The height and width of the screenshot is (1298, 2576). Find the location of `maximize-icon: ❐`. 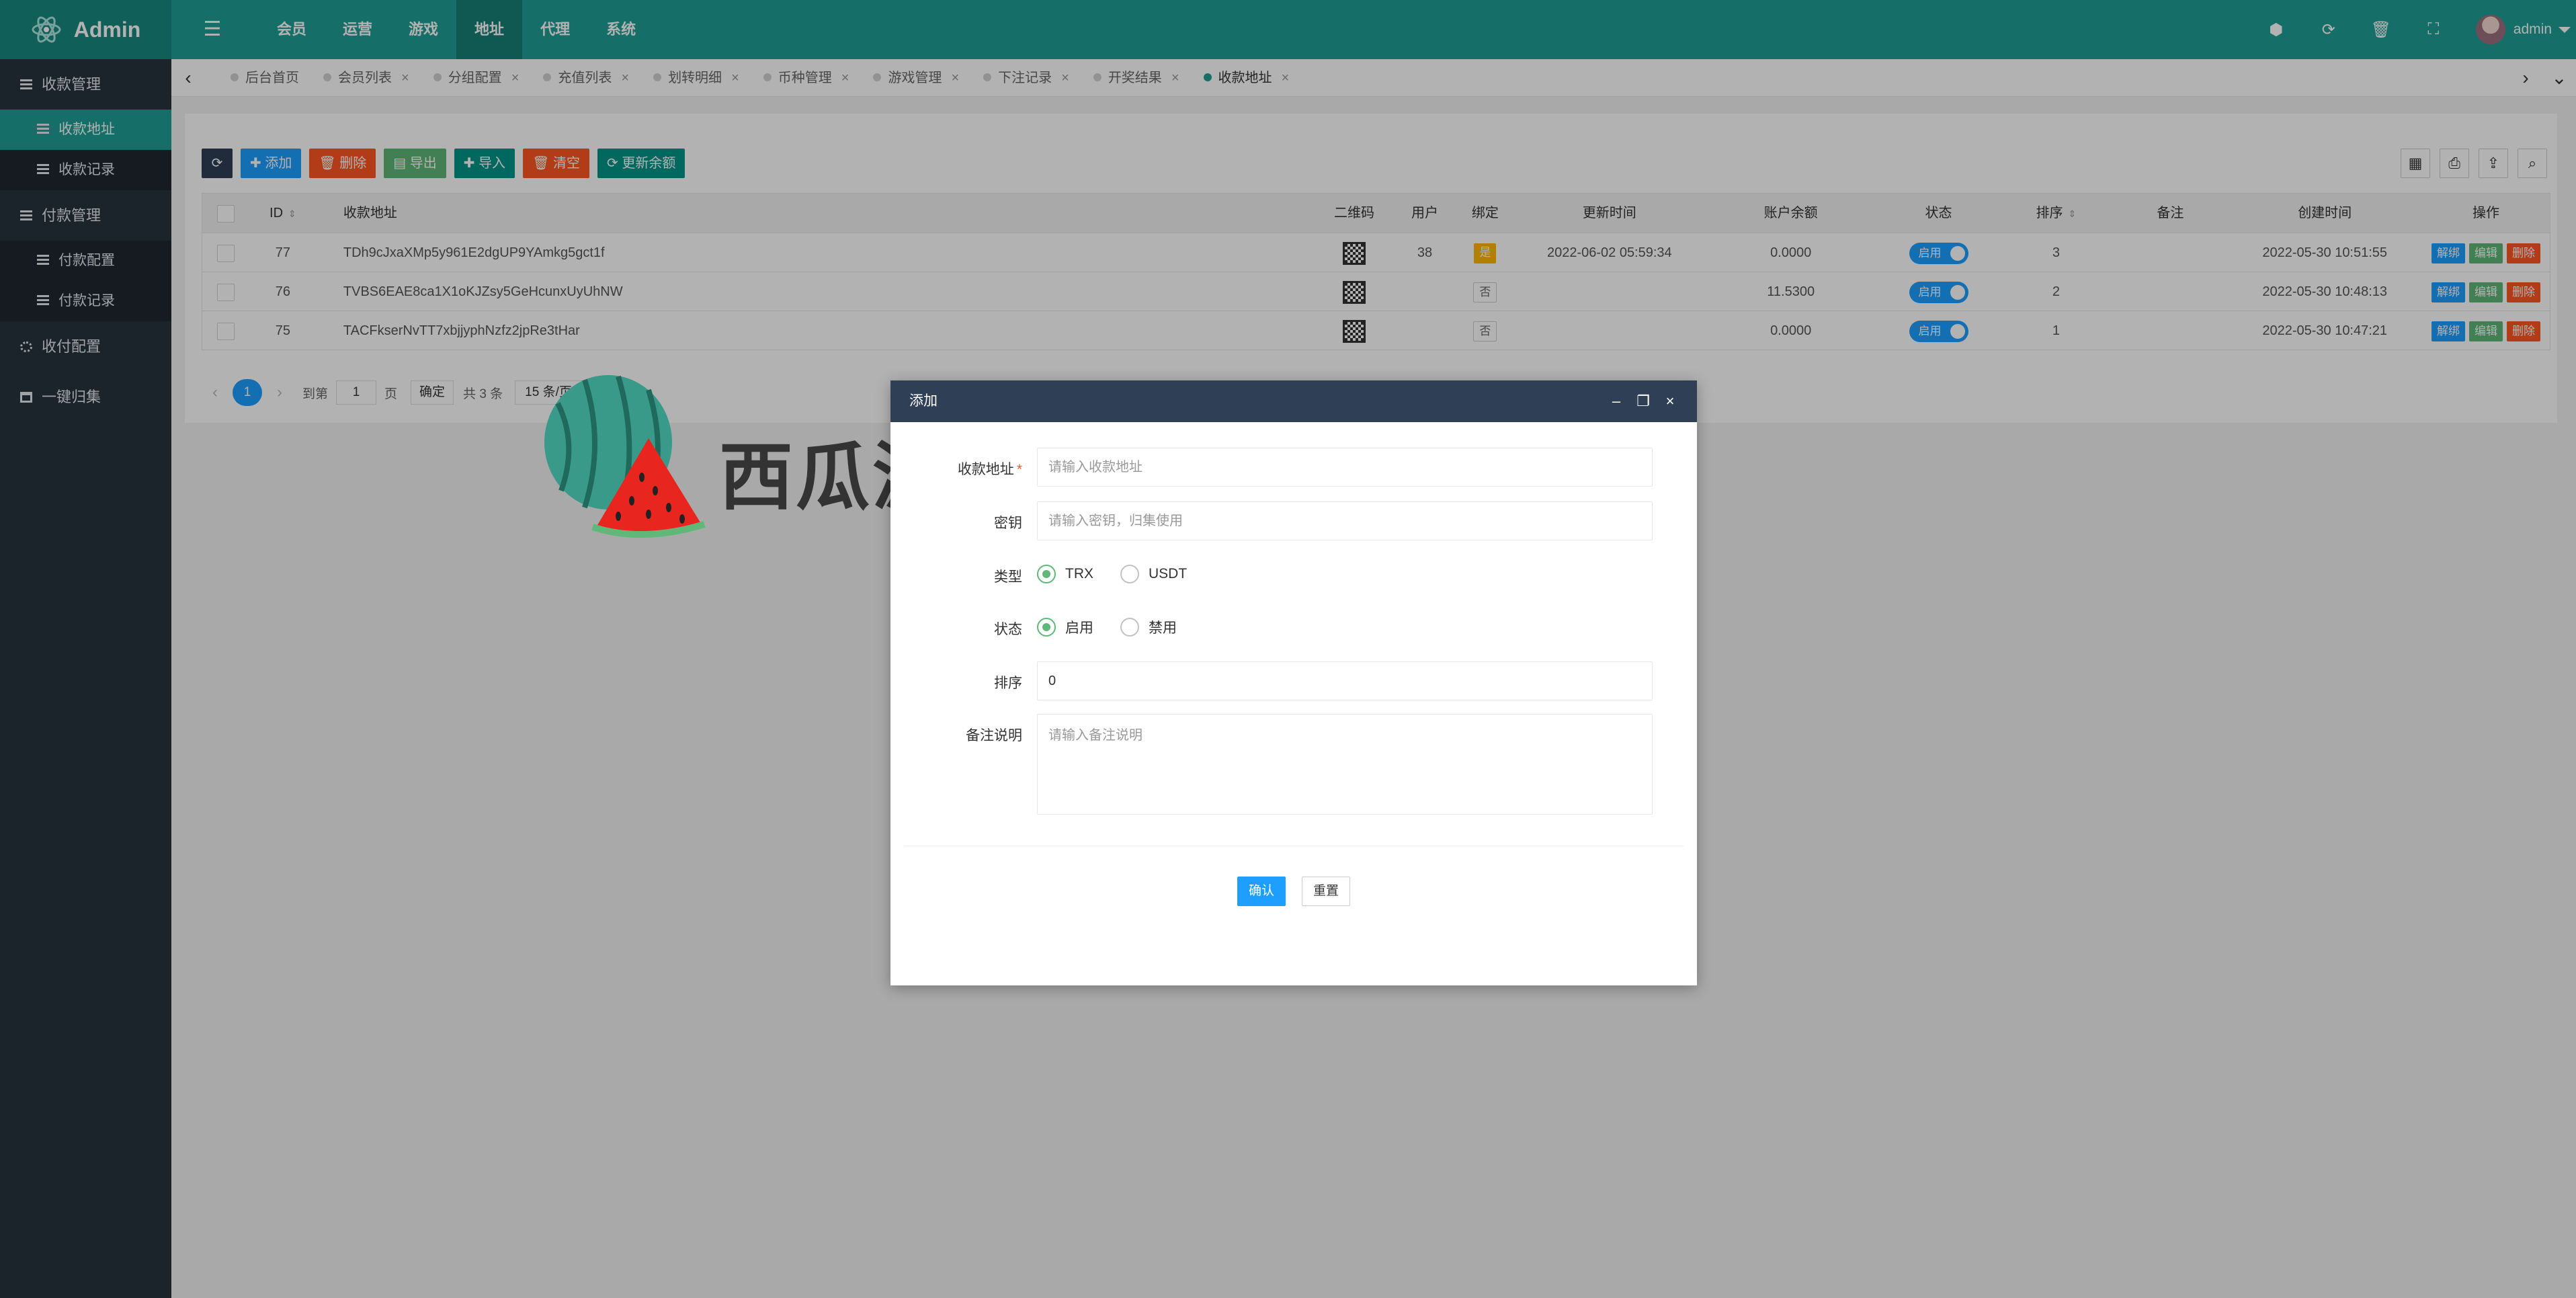

maximize-icon: ❐ is located at coordinates (1643, 401).